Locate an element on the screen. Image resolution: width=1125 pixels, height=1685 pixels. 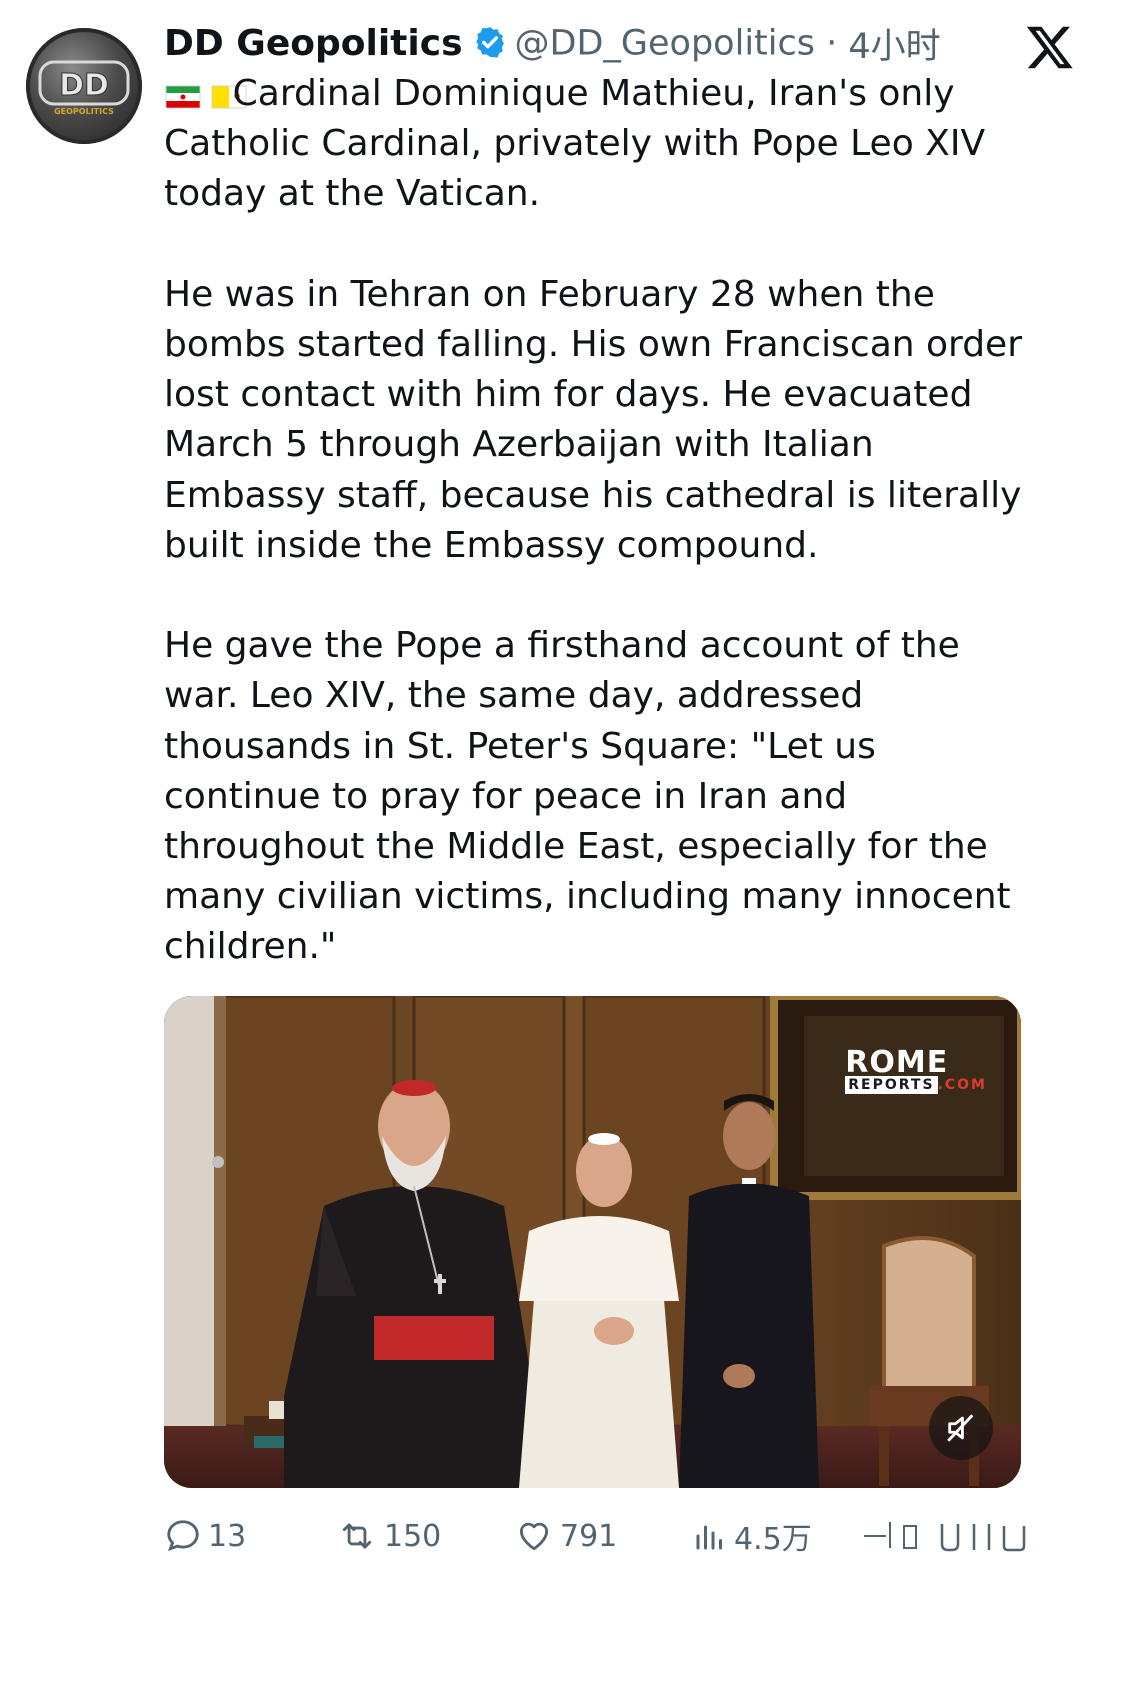
repost-button: 150 is located at coordinates (388, 1536).